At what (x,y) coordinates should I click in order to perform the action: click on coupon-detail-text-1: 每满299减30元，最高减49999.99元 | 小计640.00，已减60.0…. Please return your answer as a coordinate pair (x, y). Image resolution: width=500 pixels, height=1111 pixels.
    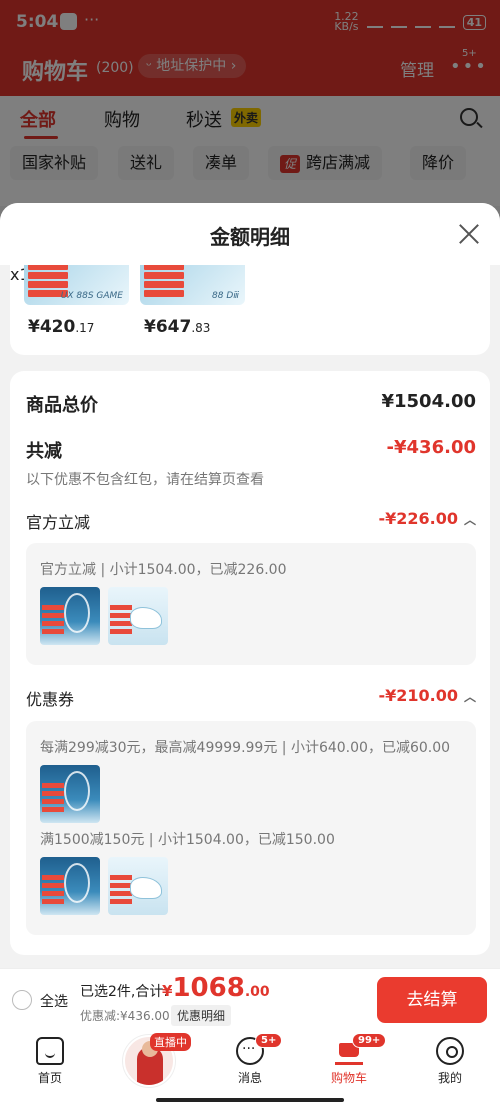
    Looking at the image, I should click on (245, 748).